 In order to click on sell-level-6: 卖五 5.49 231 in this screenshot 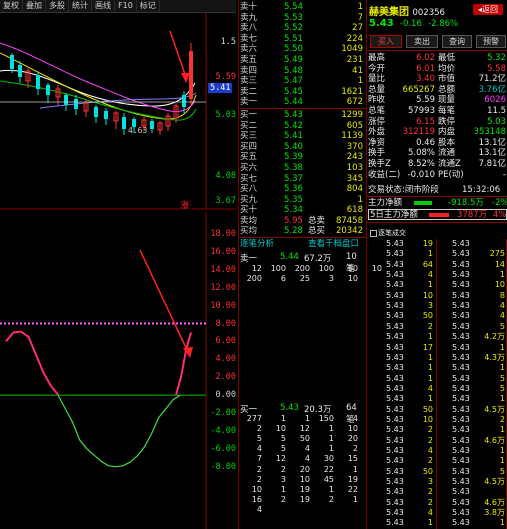, I will do `click(302, 60)`.